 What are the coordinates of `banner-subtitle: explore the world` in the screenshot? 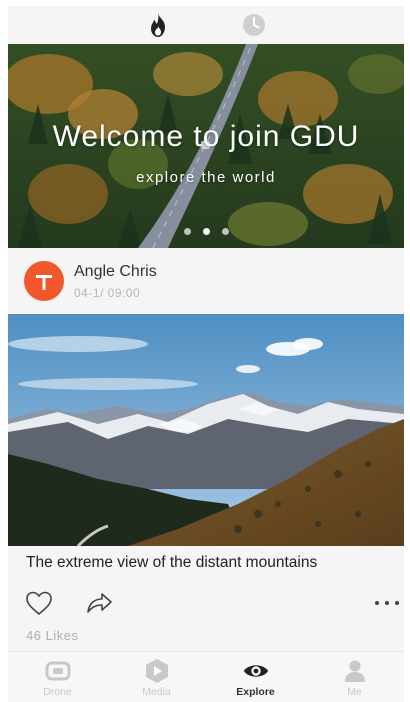 It's located at (206, 177).